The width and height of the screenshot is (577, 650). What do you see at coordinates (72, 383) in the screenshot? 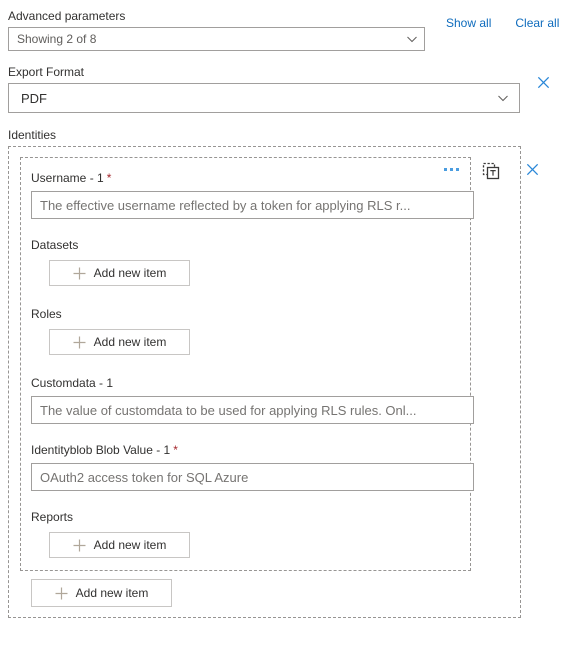
I see `customdata-label: Customdata - 1` at bounding box center [72, 383].